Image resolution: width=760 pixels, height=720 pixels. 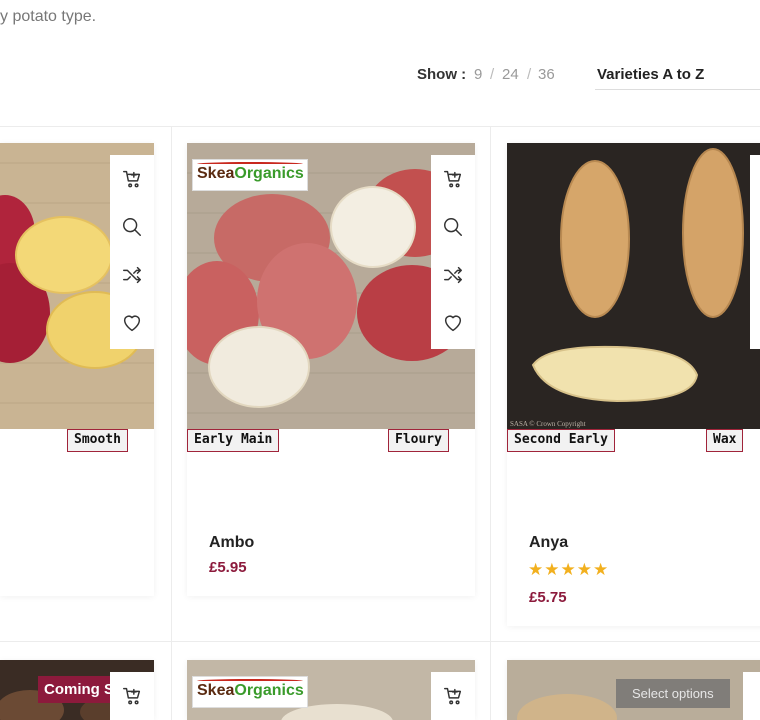 What do you see at coordinates (331, 690) in the screenshot?
I see `product-card: SkeaOrganics` at bounding box center [331, 690].